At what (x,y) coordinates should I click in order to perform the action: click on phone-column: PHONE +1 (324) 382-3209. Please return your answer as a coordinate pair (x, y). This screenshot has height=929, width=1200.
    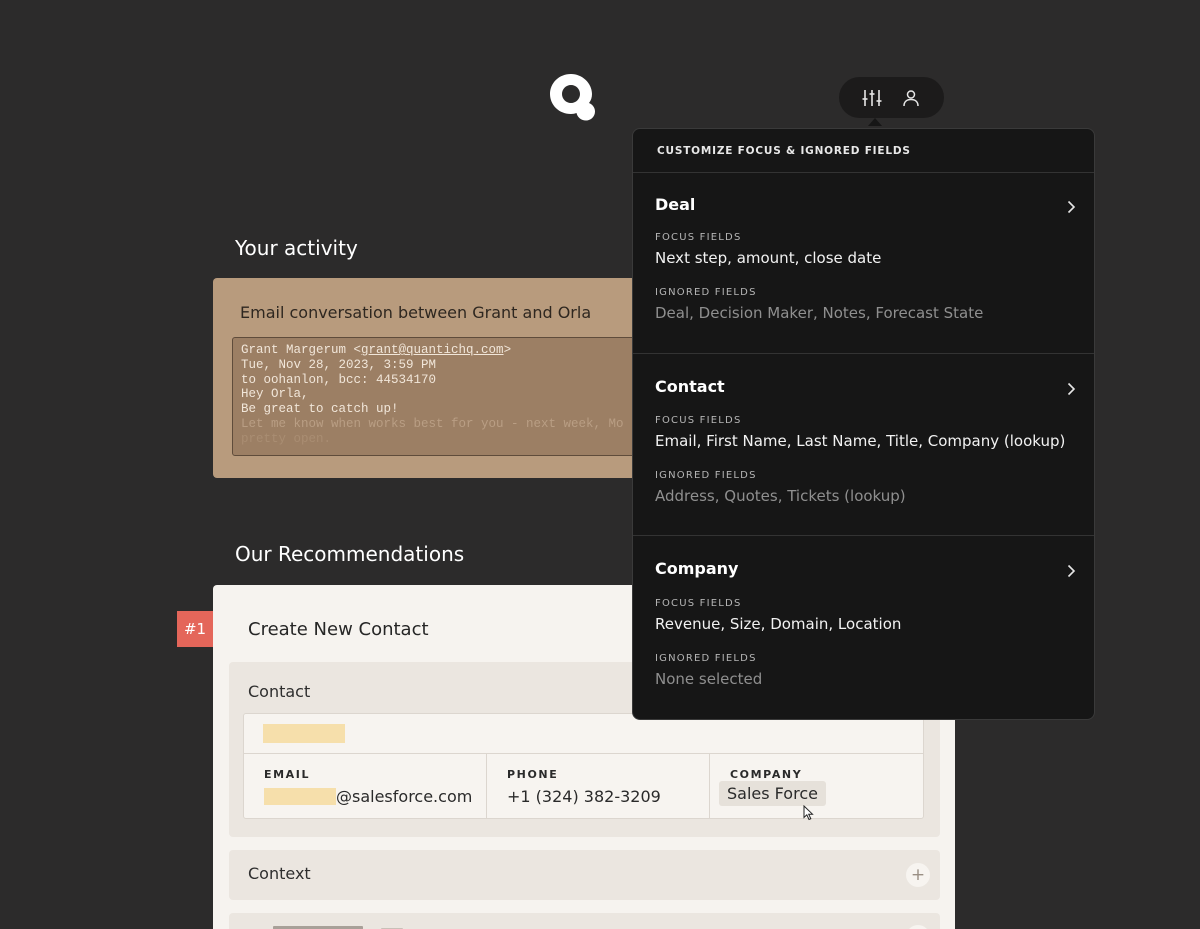
    Looking at the image, I should click on (598, 786).